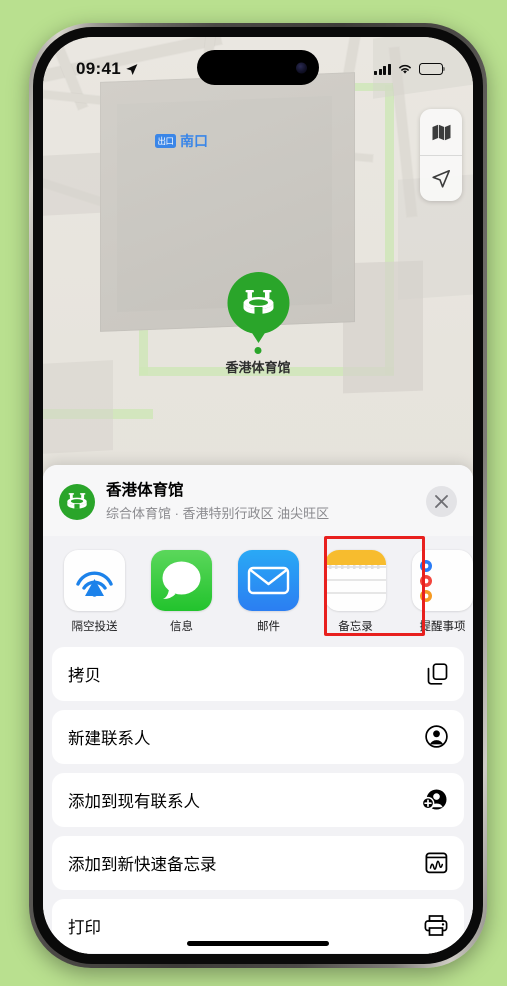 The width and height of the screenshot is (507, 986). I want to click on copy-icon, so click(437, 673).